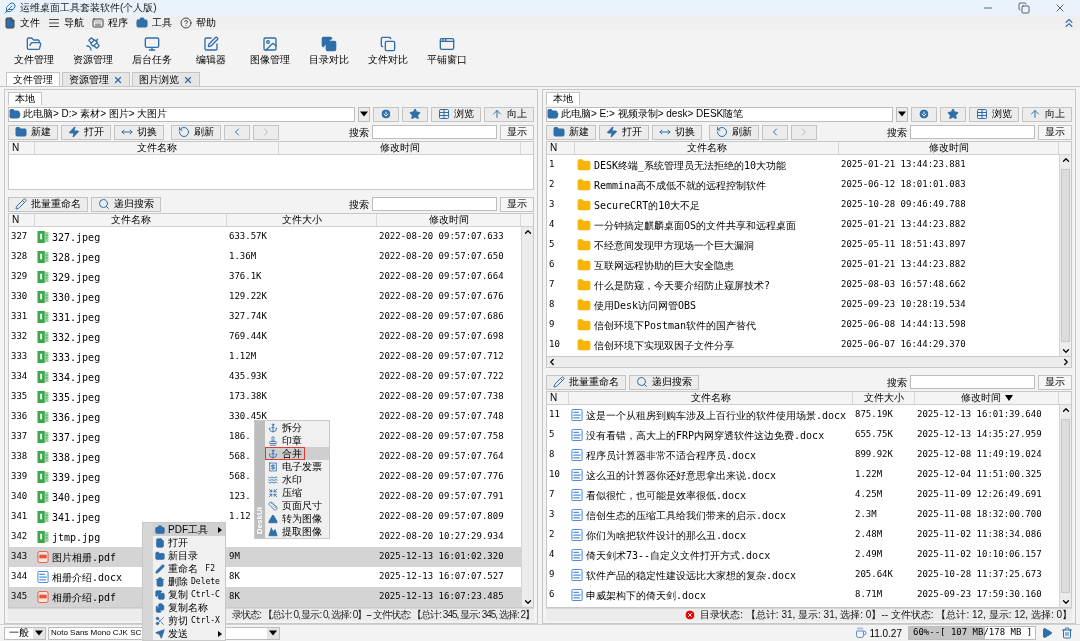  Describe the element at coordinates (297, 505) in the screenshot. I see `menu-item: 页面尺寸` at that location.